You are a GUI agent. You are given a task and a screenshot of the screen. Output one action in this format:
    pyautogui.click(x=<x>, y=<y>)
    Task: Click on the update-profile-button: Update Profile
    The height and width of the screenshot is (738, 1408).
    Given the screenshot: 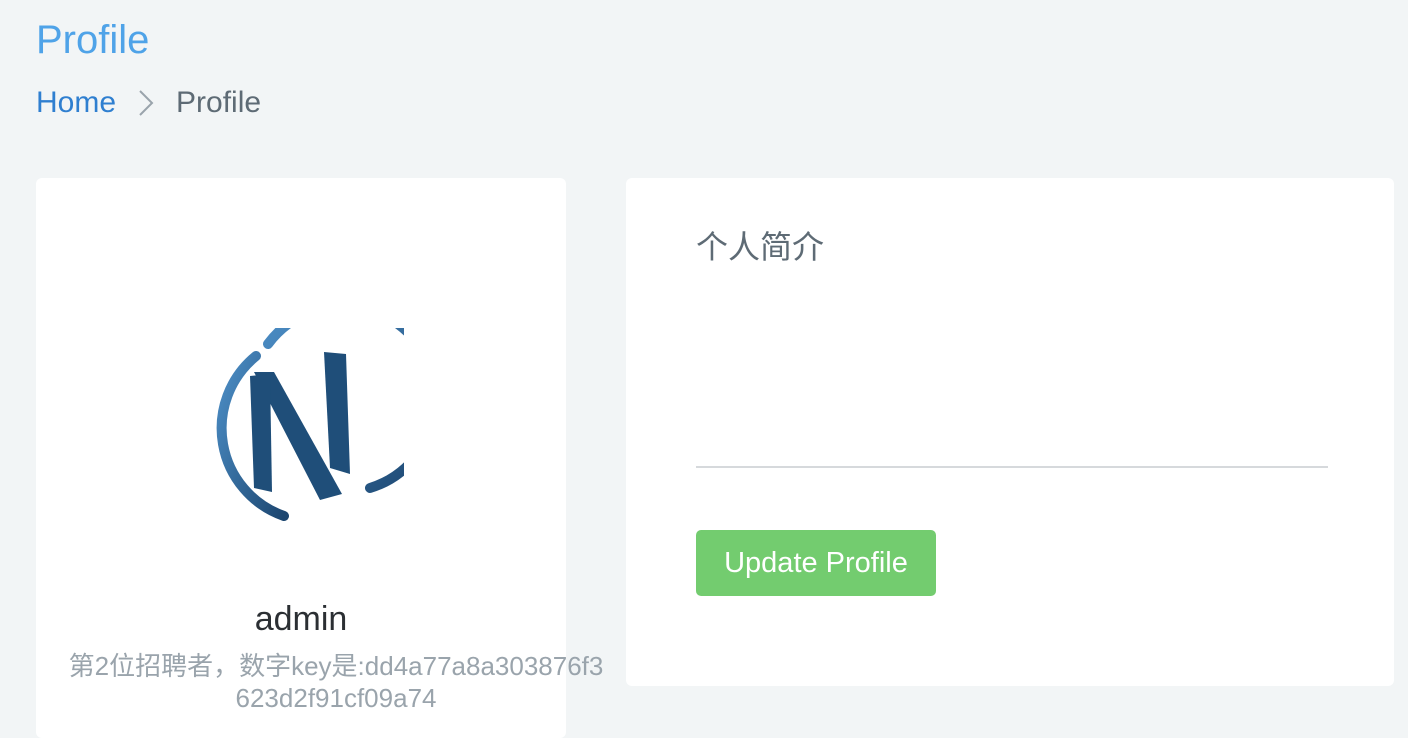 What is the action you would take?
    pyautogui.click(x=816, y=563)
    